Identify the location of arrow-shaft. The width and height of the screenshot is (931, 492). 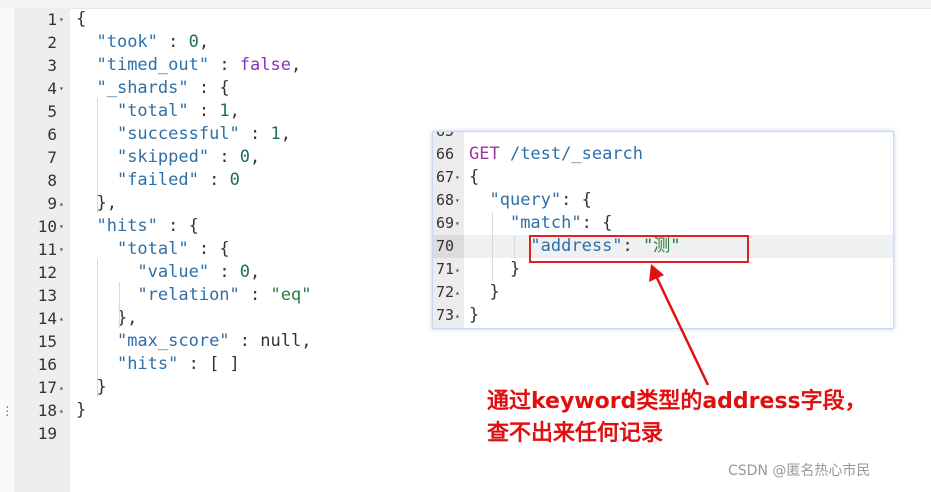
(682, 331).